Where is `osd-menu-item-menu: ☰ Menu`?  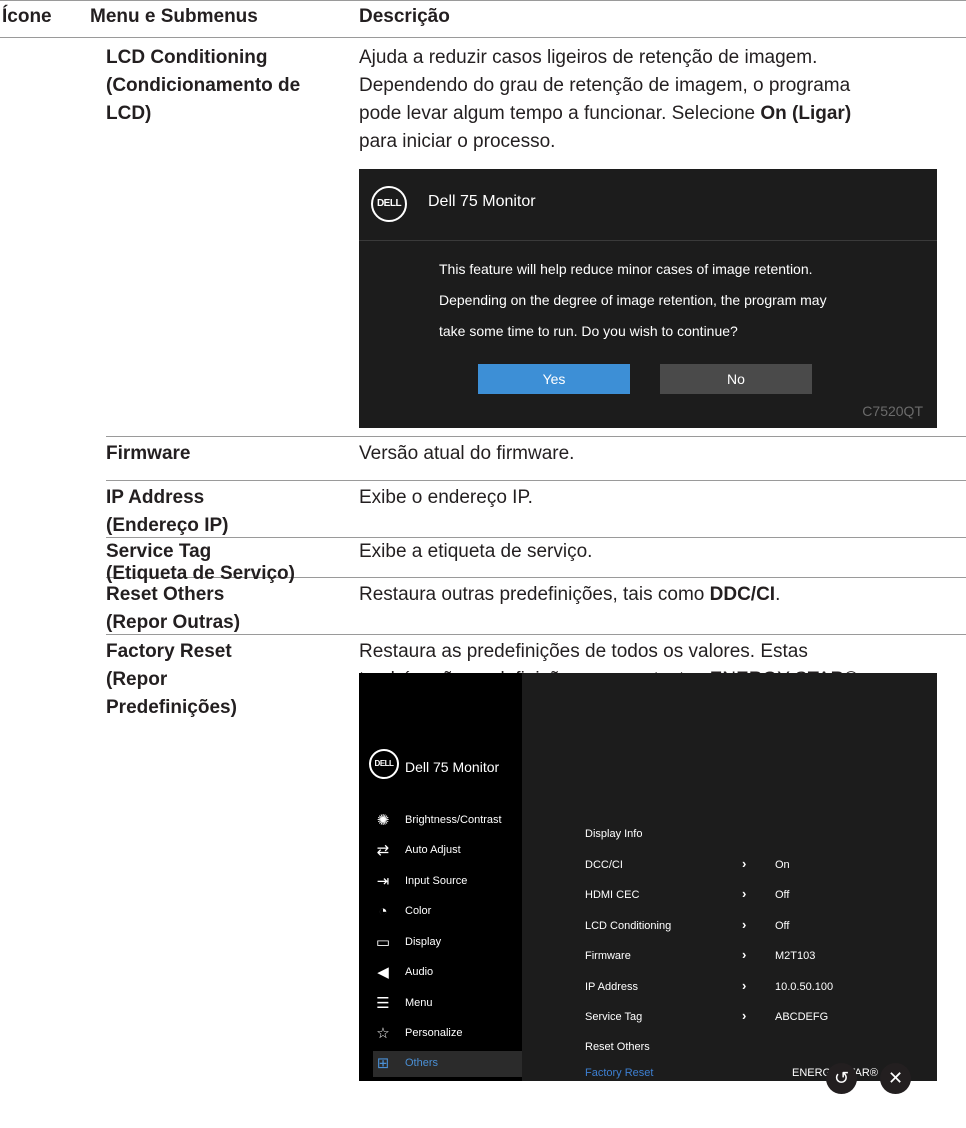 osd-menu-item-menu: ☰ Menu is located at coordinates (447, 1004).